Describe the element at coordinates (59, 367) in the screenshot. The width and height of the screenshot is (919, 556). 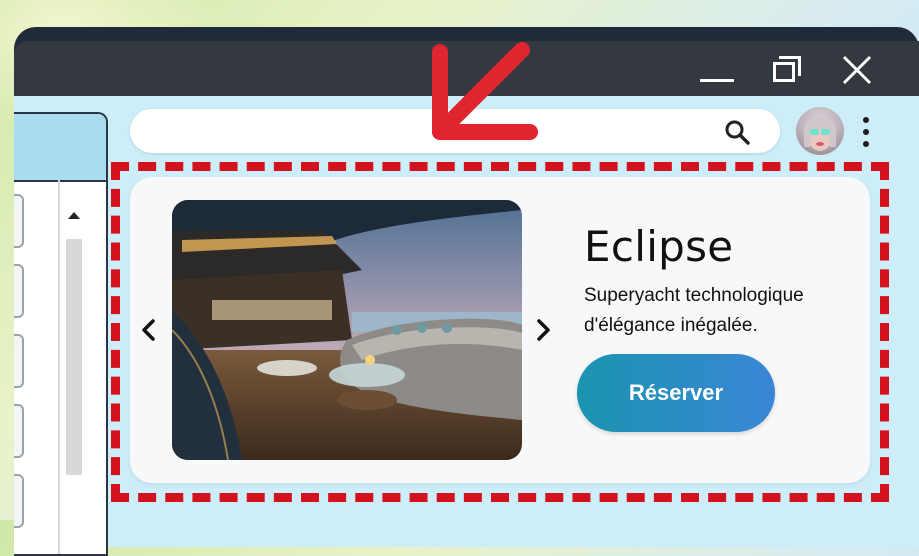
I see `left-panel-divider` at that location.